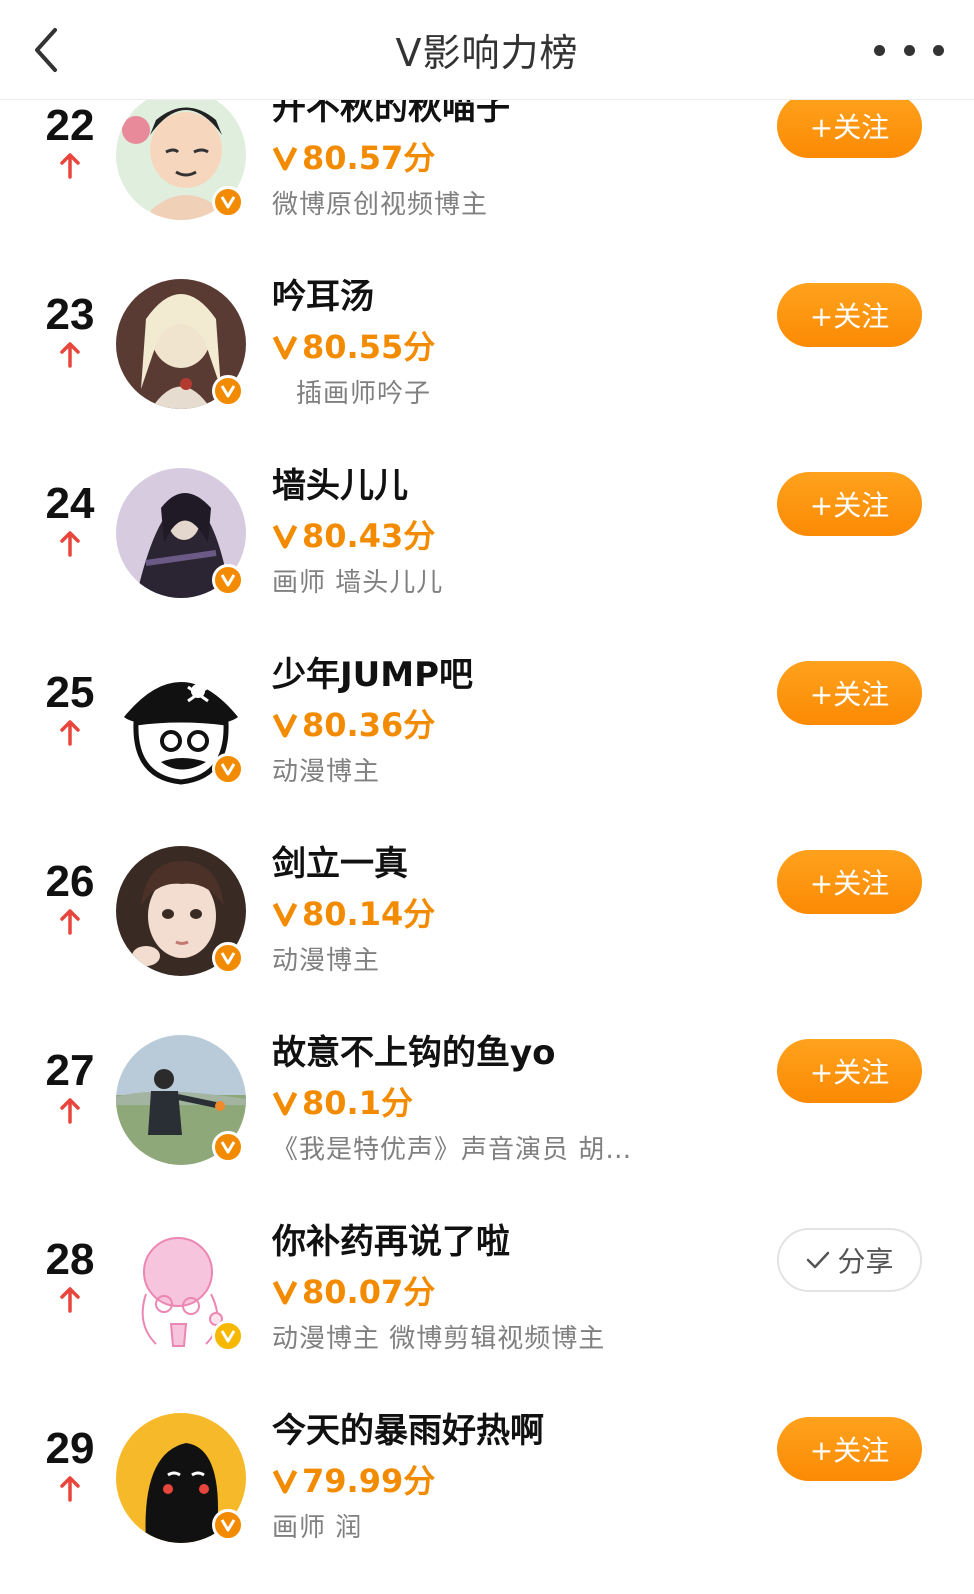 The height and width of the screenshot is (1594, 974). I want to click on influence-score: 80.43分, so click(369, 536).